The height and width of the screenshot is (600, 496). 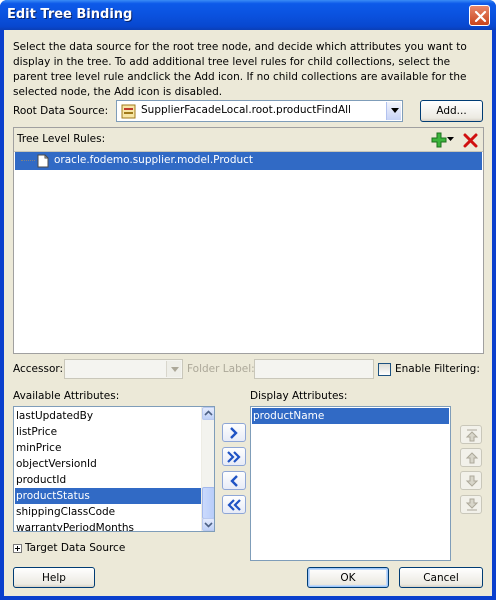 What do you see at coordinates (221, 369) in the screenshot?
I see `folder-label-label: Folder Label:` at bounding box center [221, 369].